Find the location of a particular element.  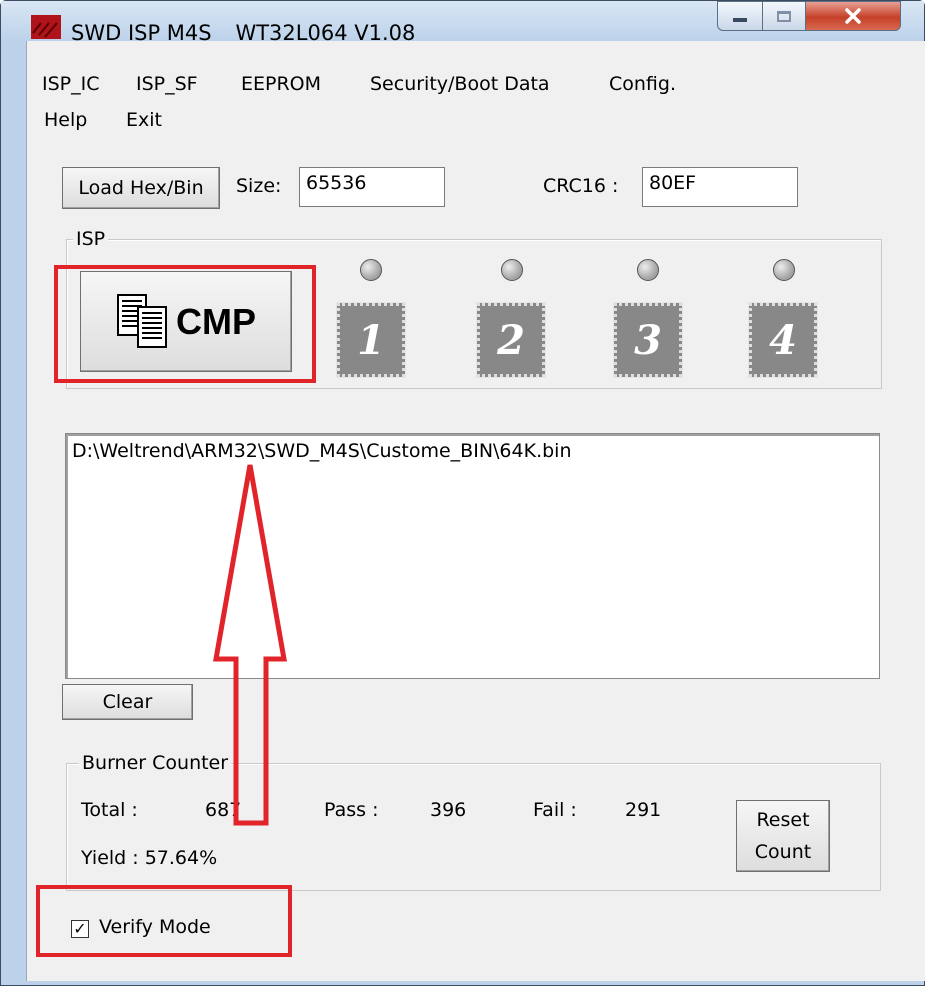

socket-2: 2 is located at coordinates (511, 340).